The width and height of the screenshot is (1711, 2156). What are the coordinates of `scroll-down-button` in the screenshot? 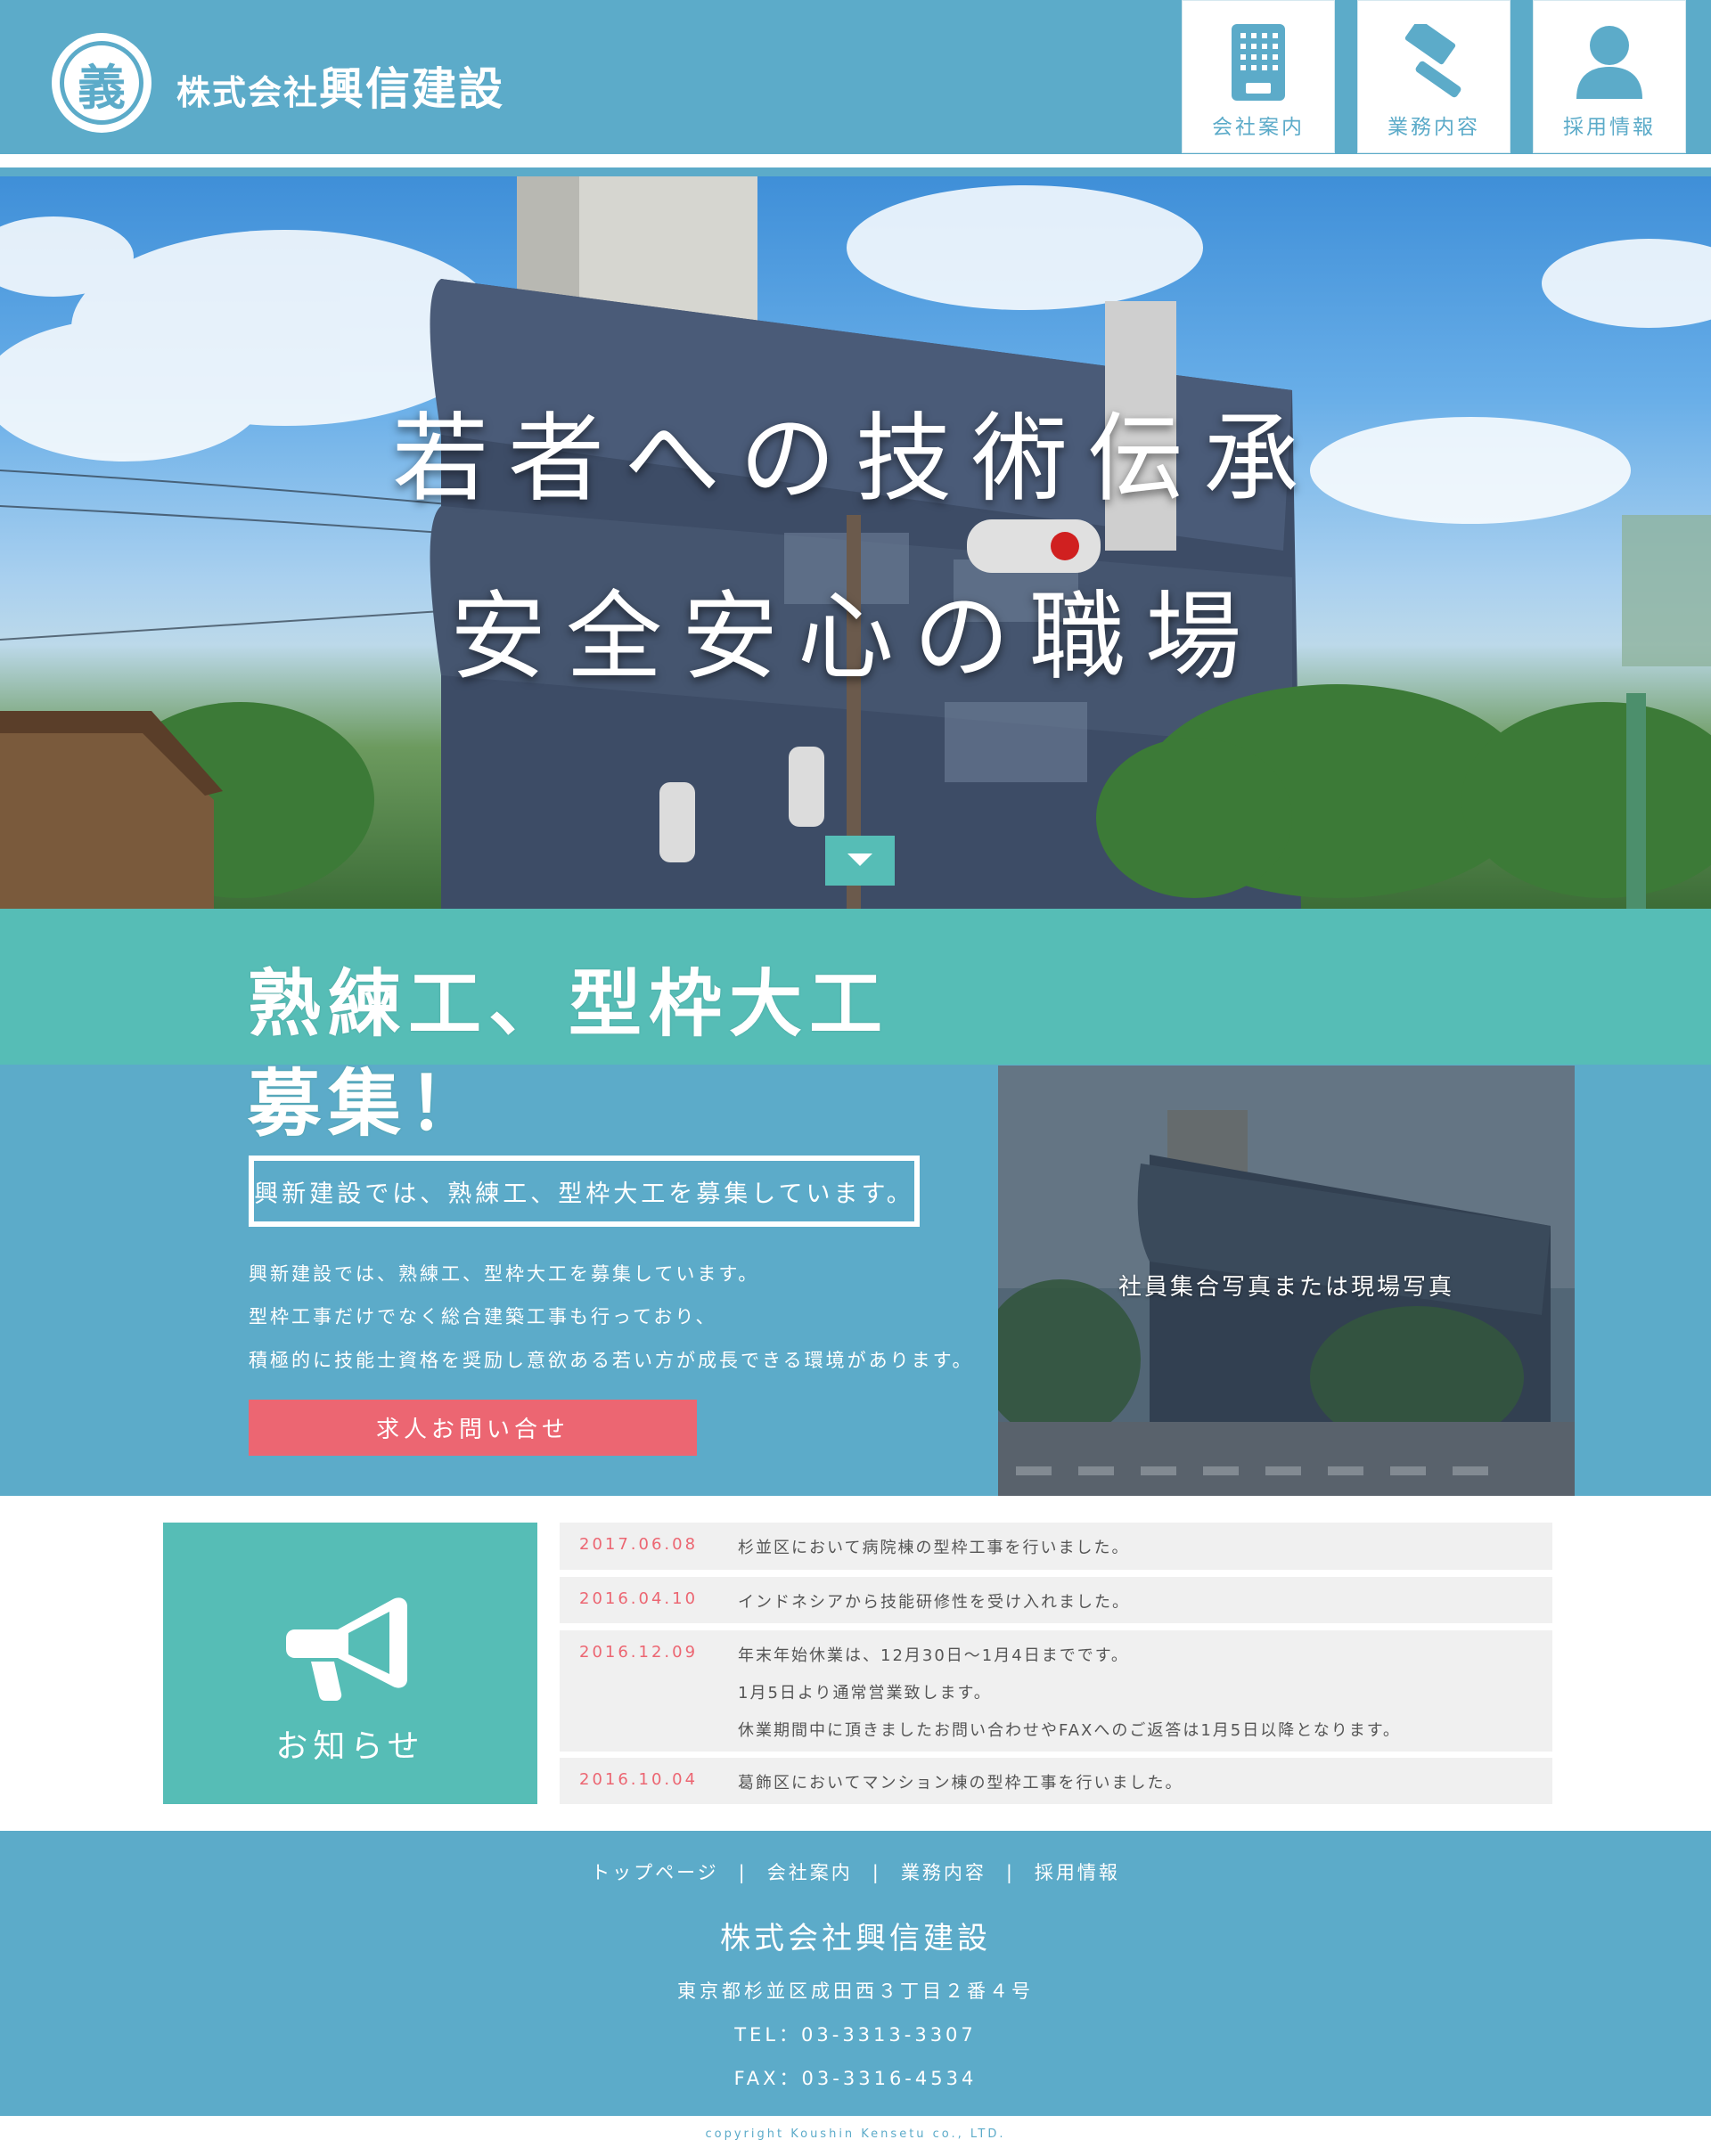 It's located at (860, 861).